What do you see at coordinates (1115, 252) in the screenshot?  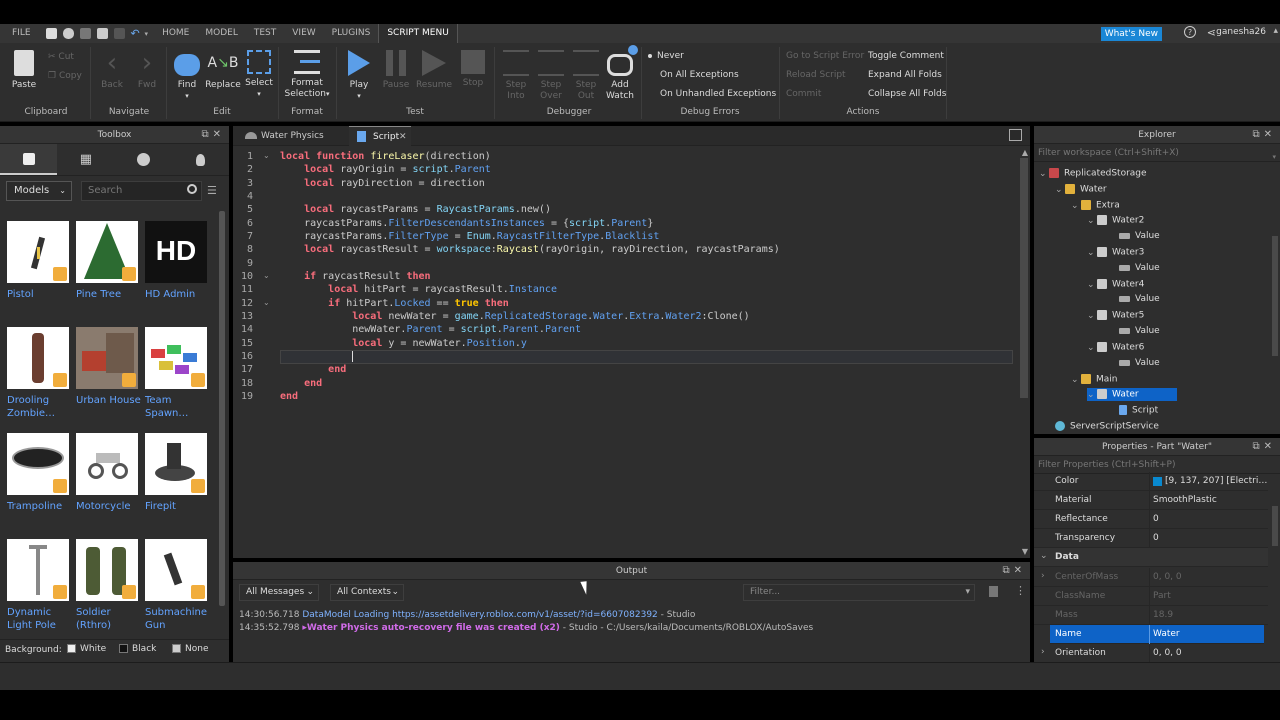 I see `tree-item-water3: ⌄ Water3` at bounding box center [1115, 252].